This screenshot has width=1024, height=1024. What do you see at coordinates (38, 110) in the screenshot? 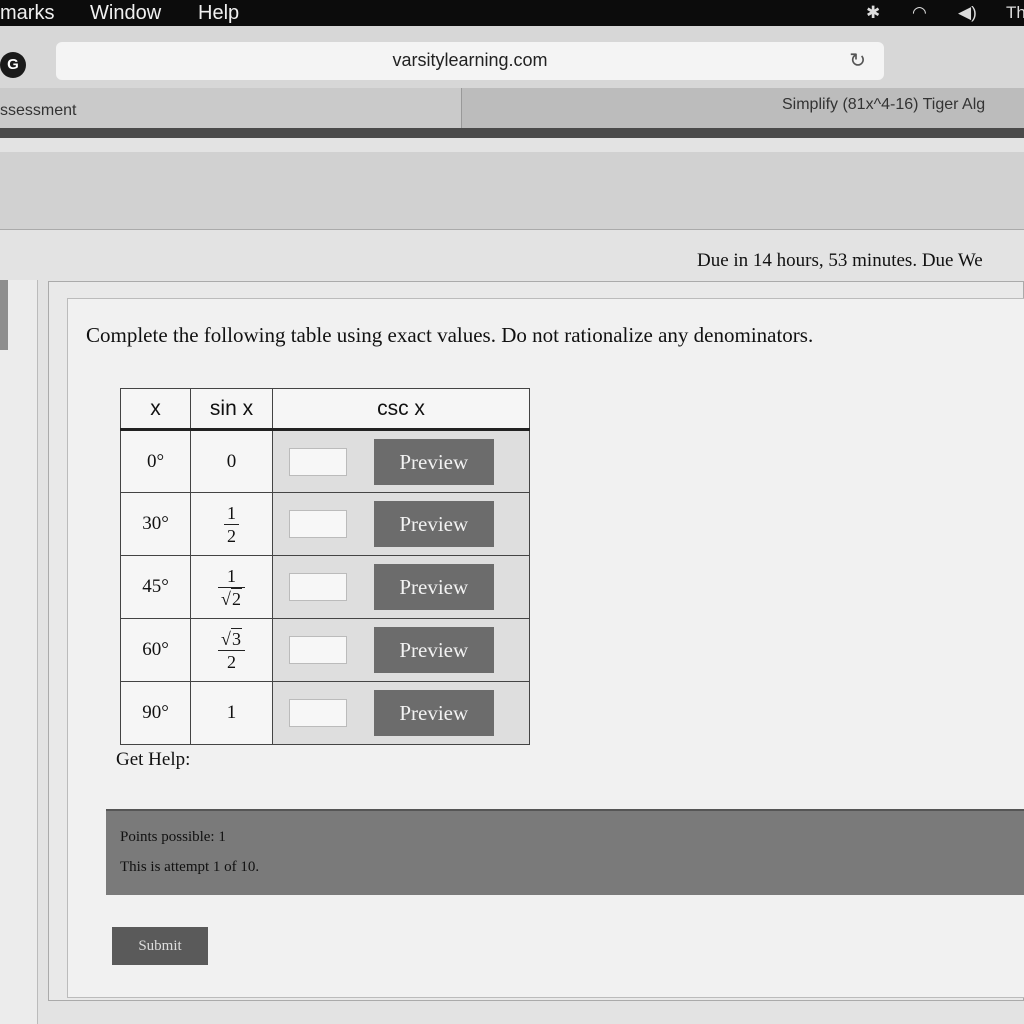
I see `tab-assessment-label: ssessment` at bounding box center [38, 110].